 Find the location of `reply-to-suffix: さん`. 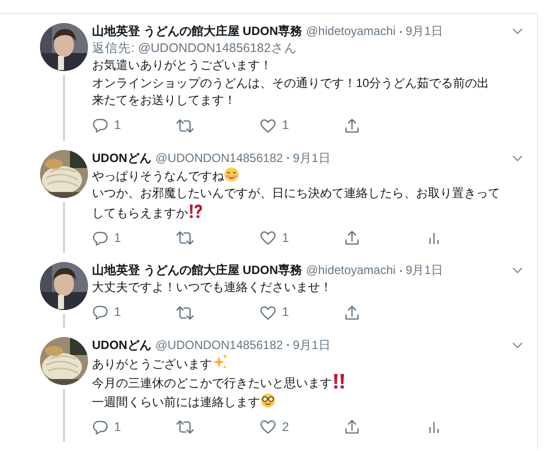

reply-to-suffix: さん is located at coordinates (283, 48).